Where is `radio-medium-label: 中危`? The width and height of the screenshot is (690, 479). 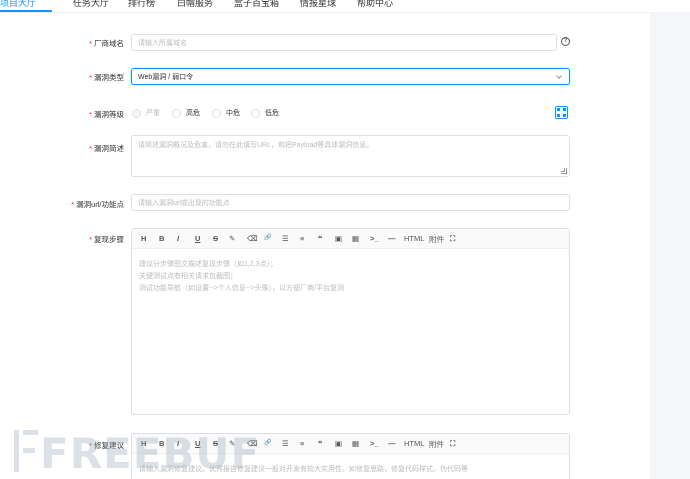
radio-medium-label: 中危 is located at coordinates (233, 113).